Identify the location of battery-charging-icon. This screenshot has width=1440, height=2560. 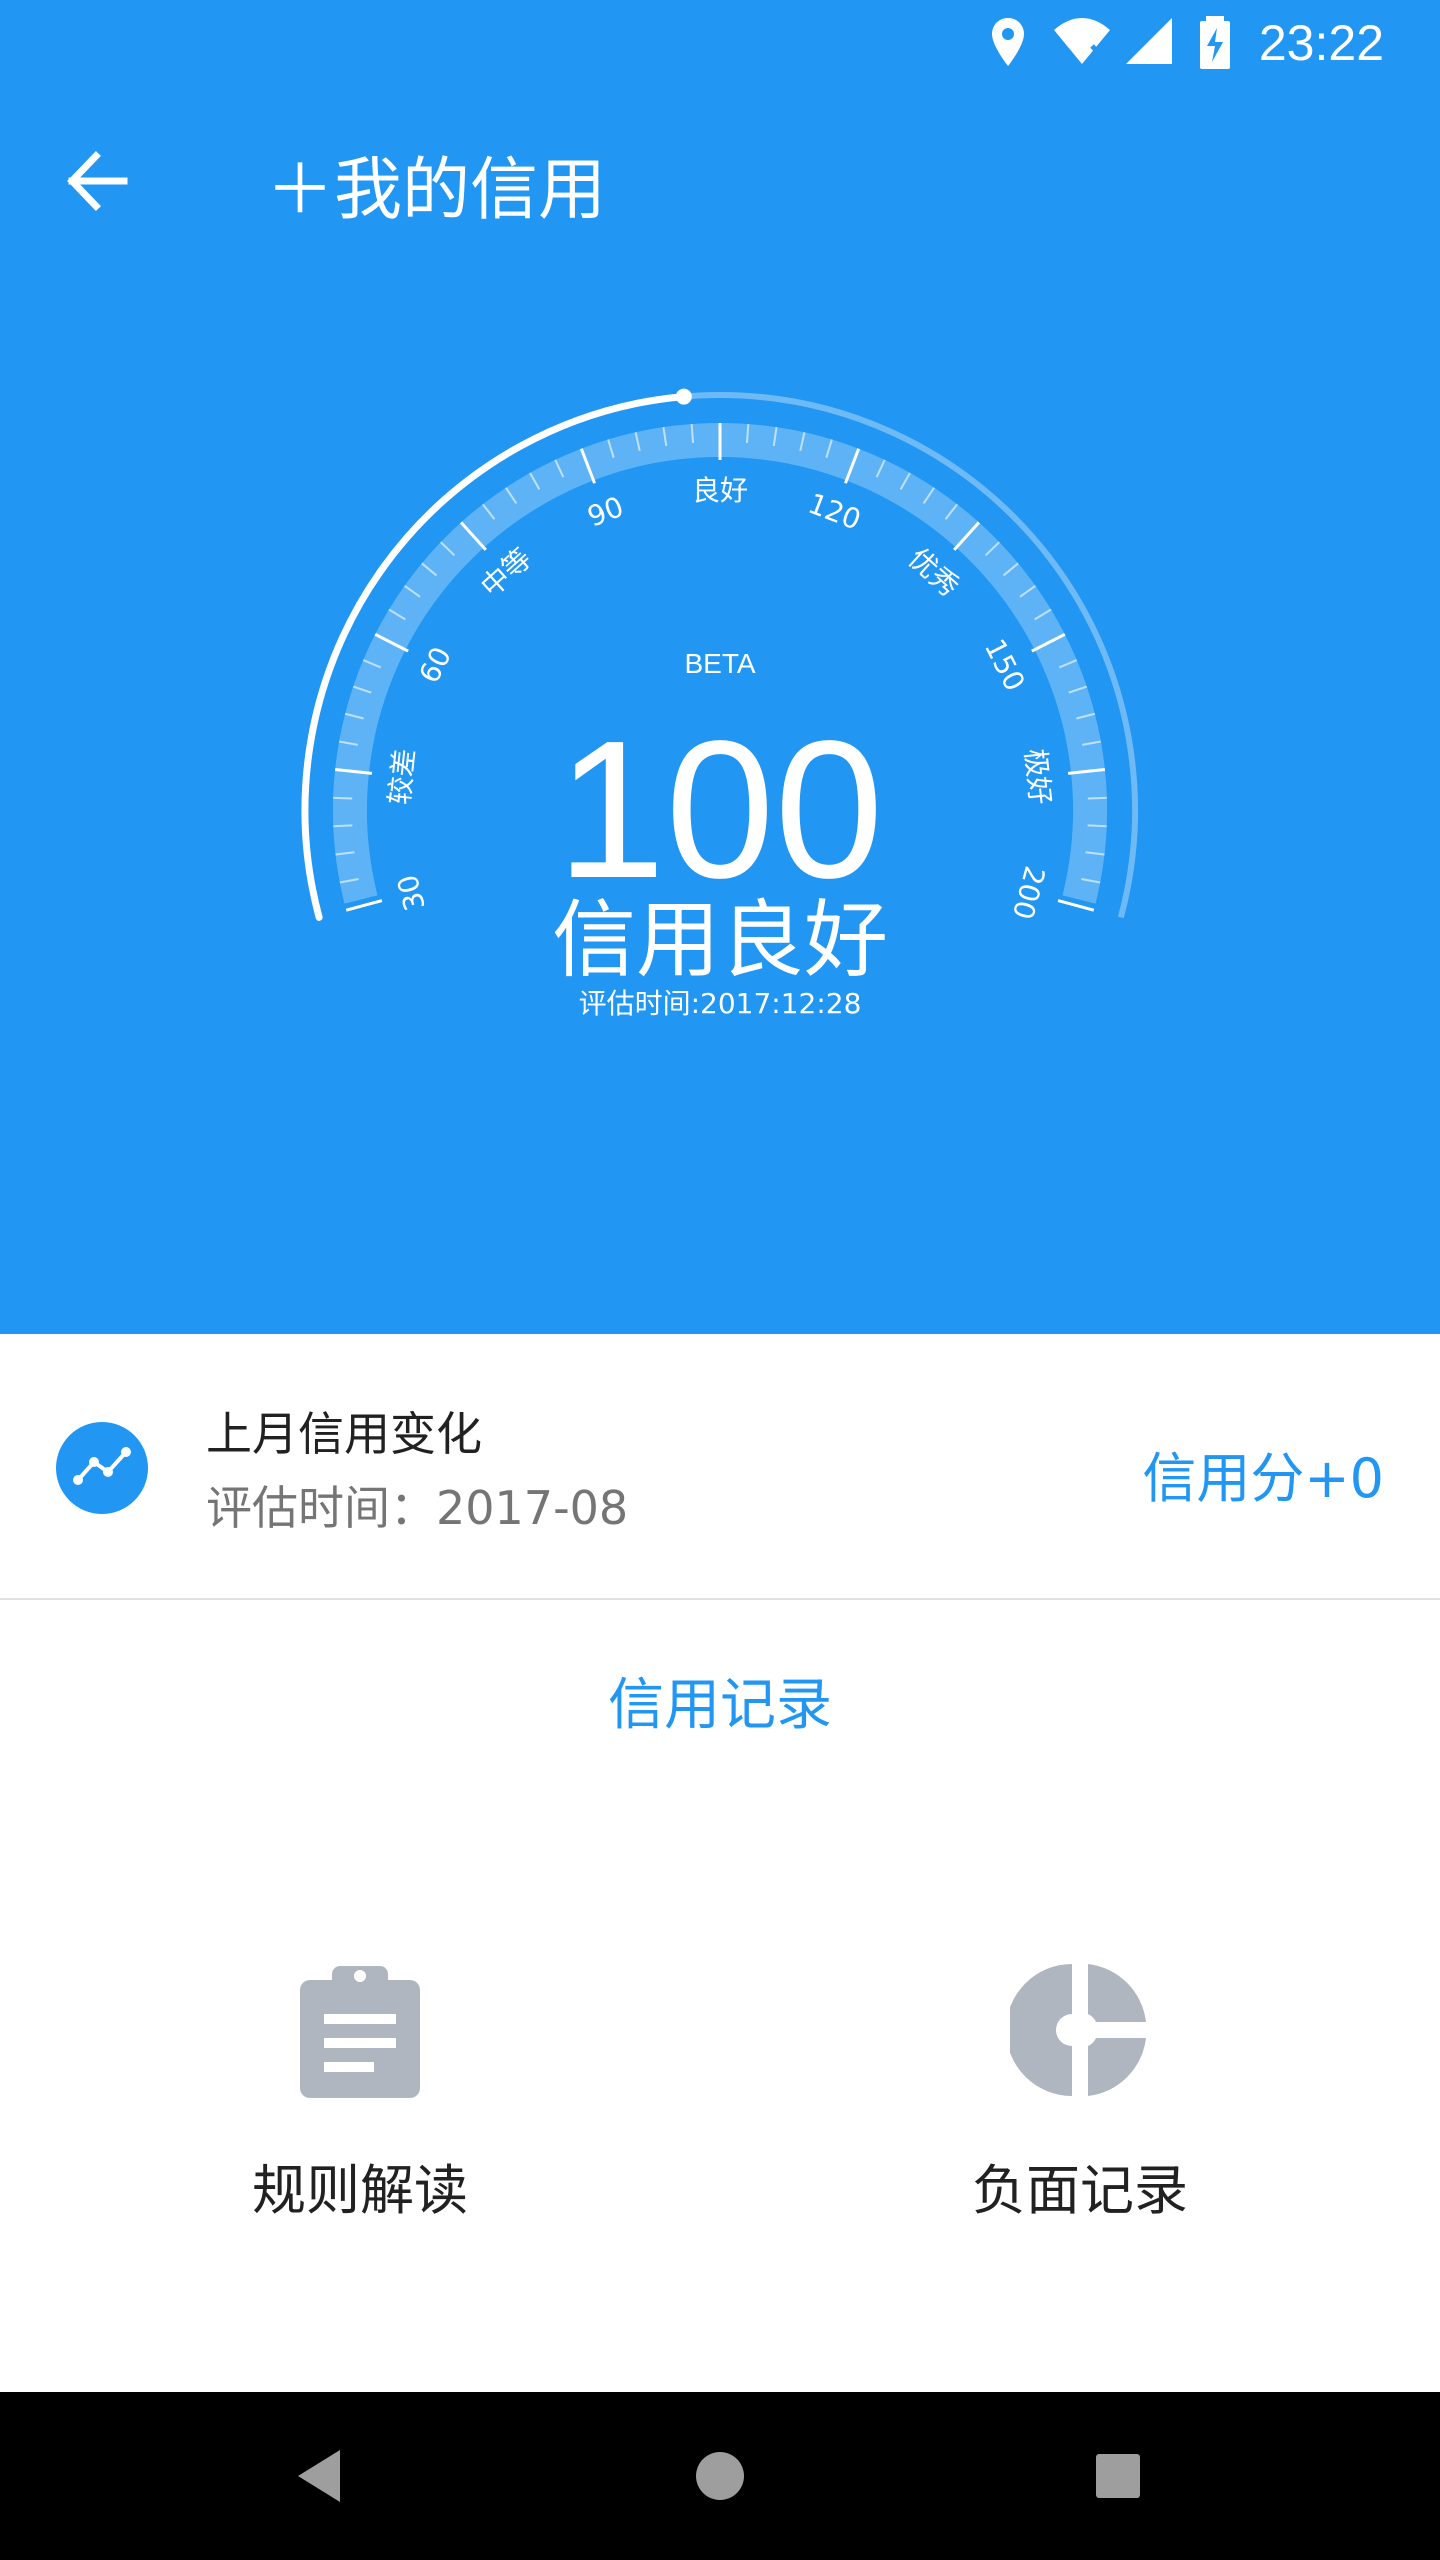
(1215, 42).